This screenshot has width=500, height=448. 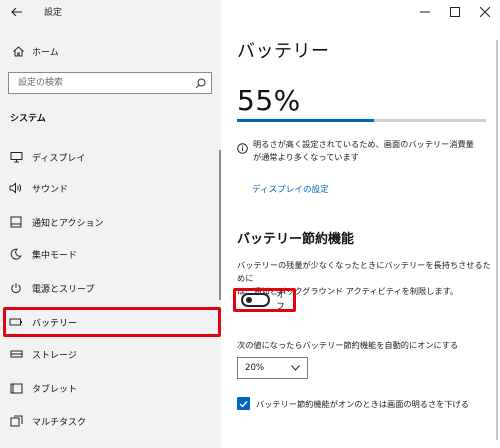 I want to click on window-controls, so click(x=455, y=12).